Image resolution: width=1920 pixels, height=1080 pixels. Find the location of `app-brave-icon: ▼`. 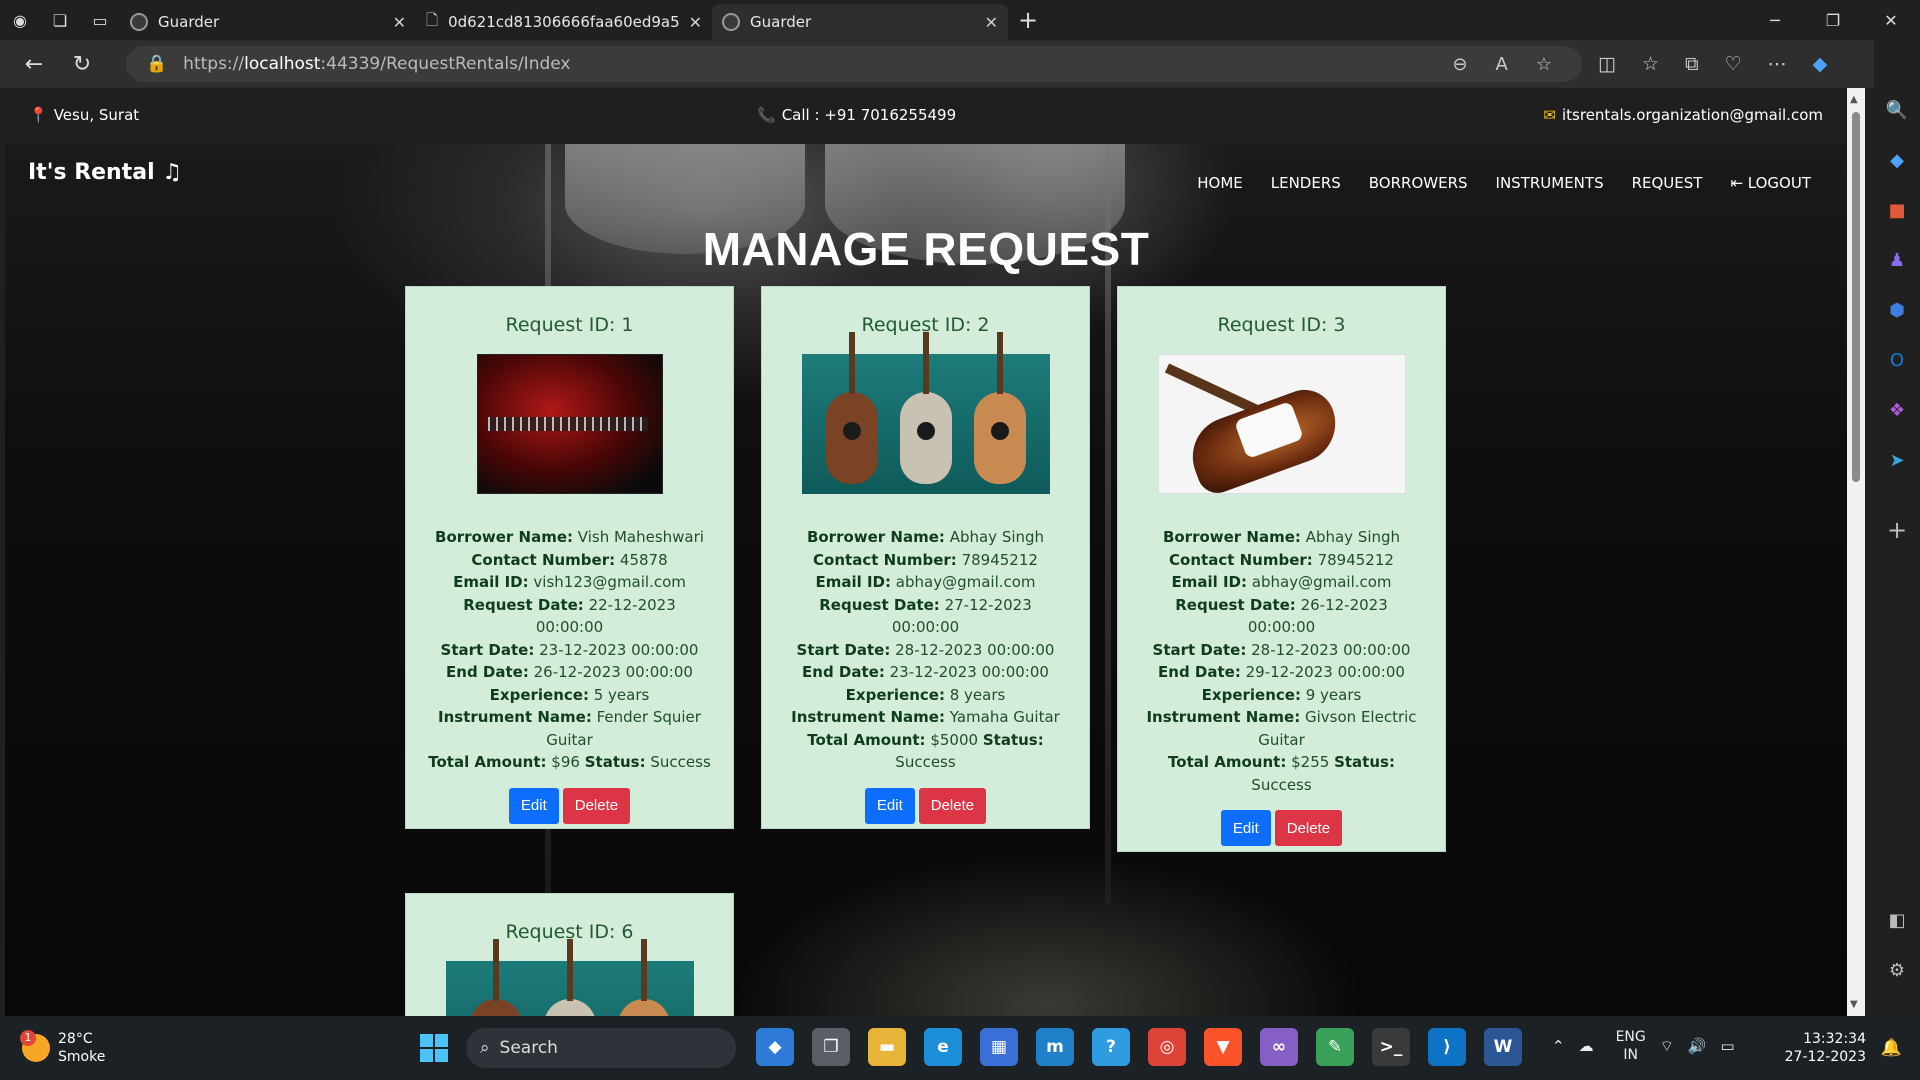

app-brave-icon: ▼ is located at coordinates (1223, 1047).